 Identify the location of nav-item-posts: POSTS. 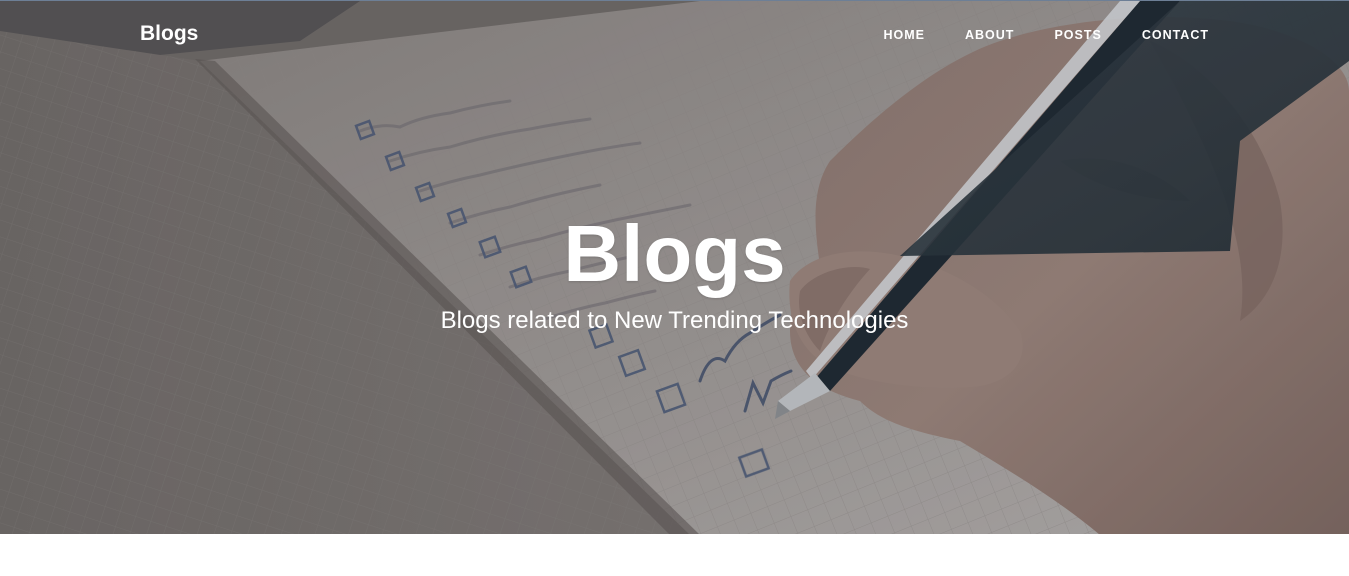
(1057, 35).